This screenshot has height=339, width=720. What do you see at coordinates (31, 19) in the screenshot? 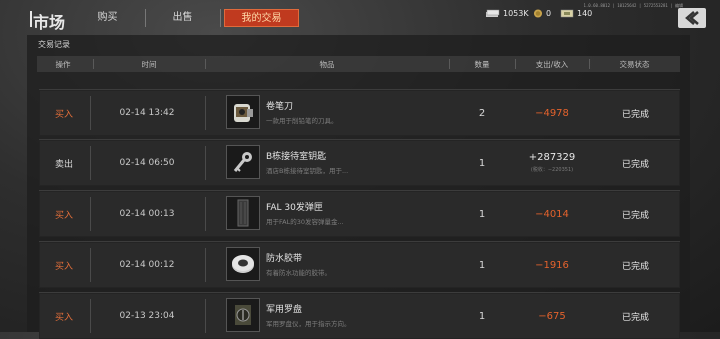
I see `title-marker` at bounding box center [31, 19].